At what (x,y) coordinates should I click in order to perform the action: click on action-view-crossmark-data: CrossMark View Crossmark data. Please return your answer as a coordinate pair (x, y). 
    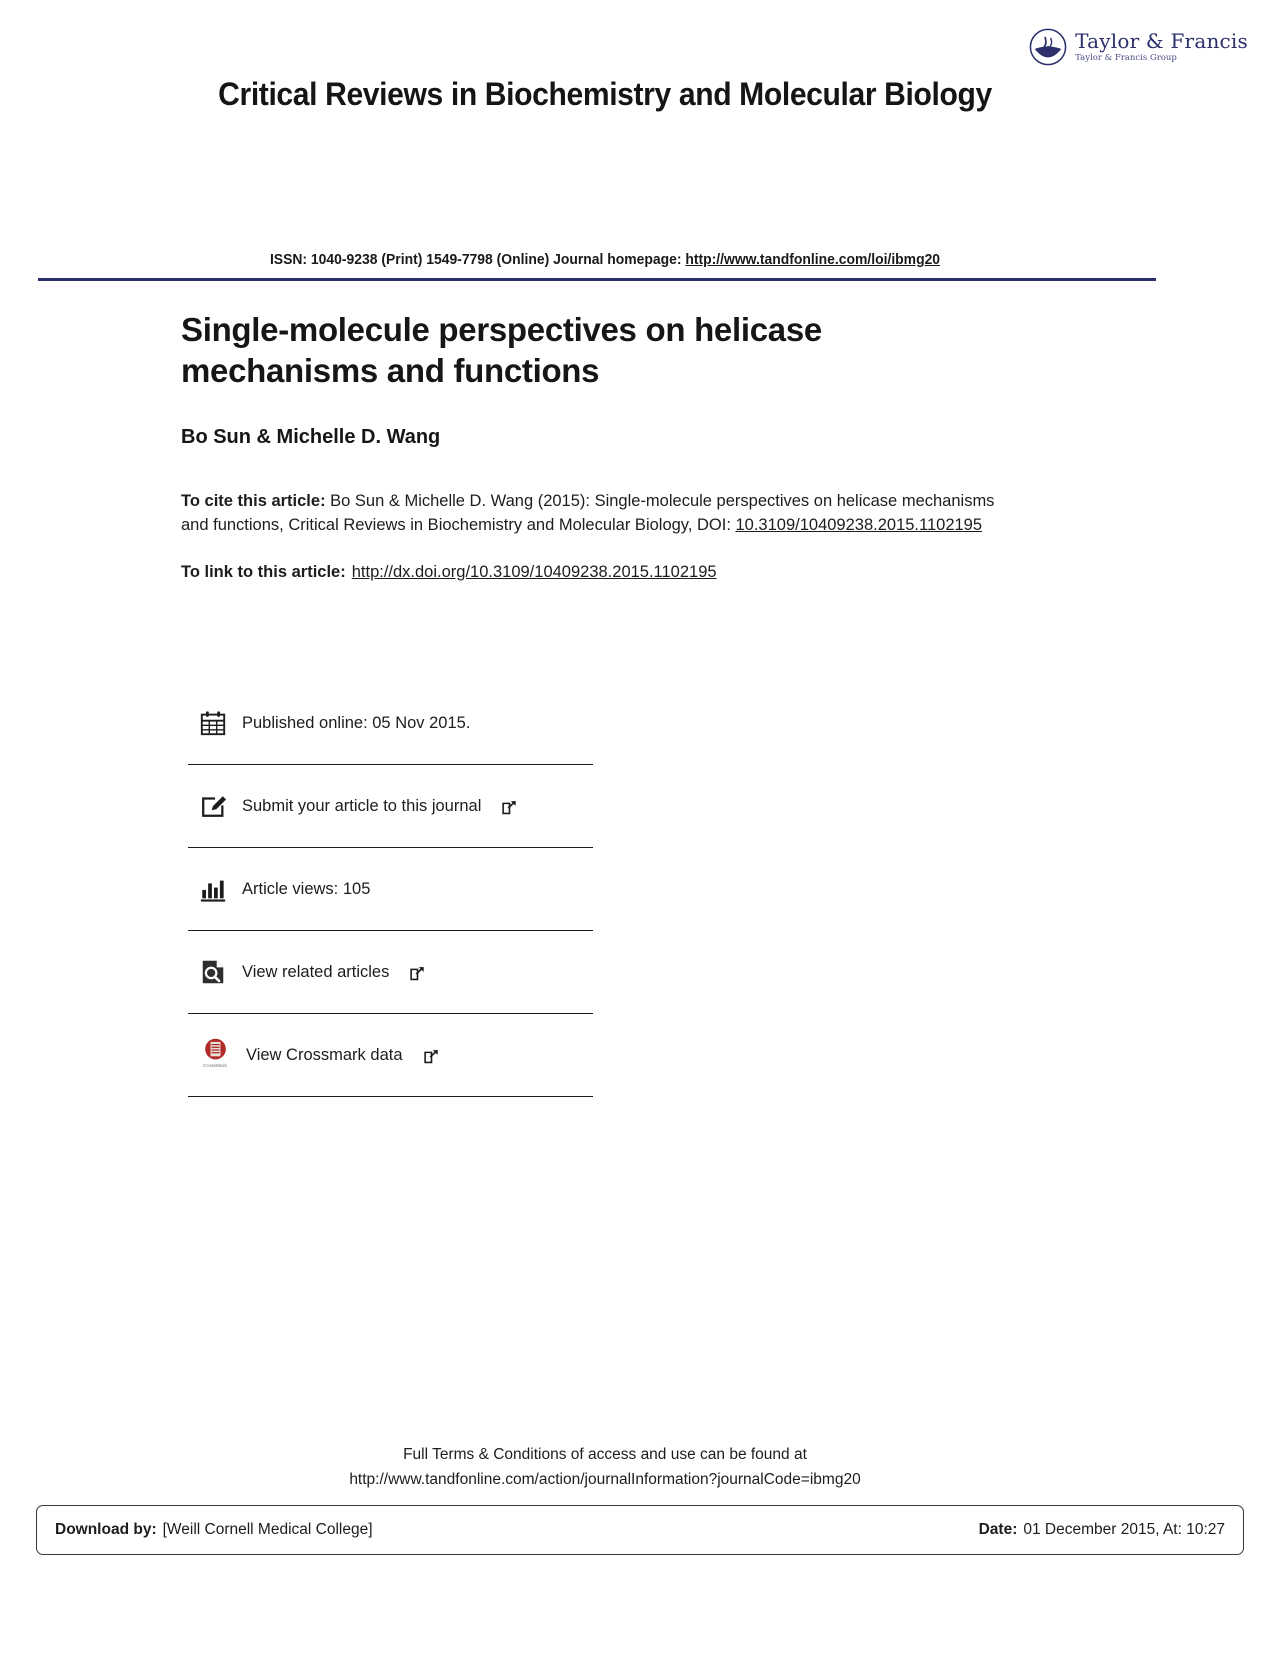
    Looking at the image, I should click on (390, 1055).